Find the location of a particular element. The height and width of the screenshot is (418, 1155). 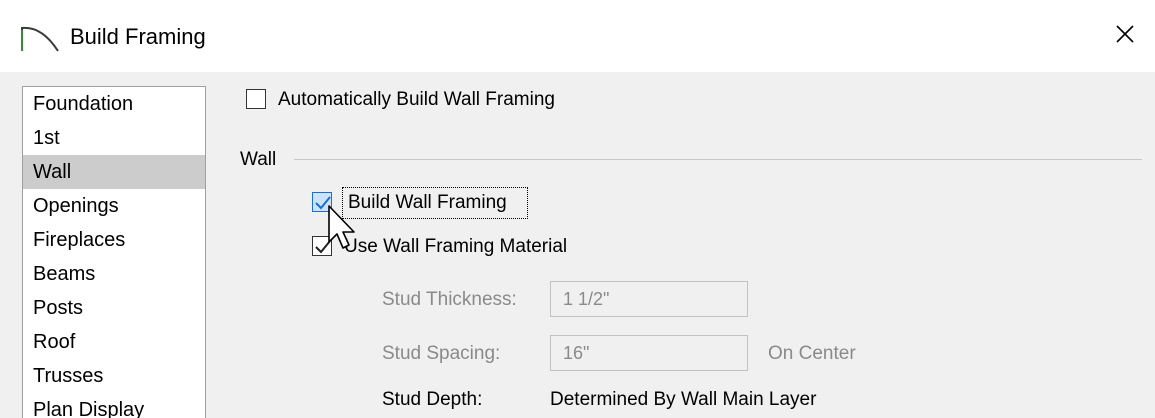

close-button is located at coordinates (1125, 36).